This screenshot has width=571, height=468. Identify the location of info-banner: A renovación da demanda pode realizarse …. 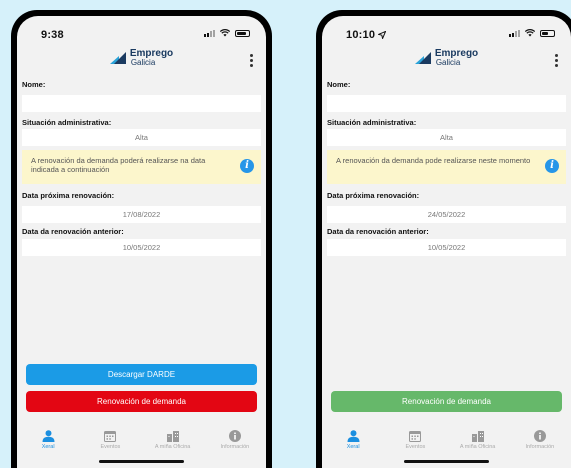
(446, 167).